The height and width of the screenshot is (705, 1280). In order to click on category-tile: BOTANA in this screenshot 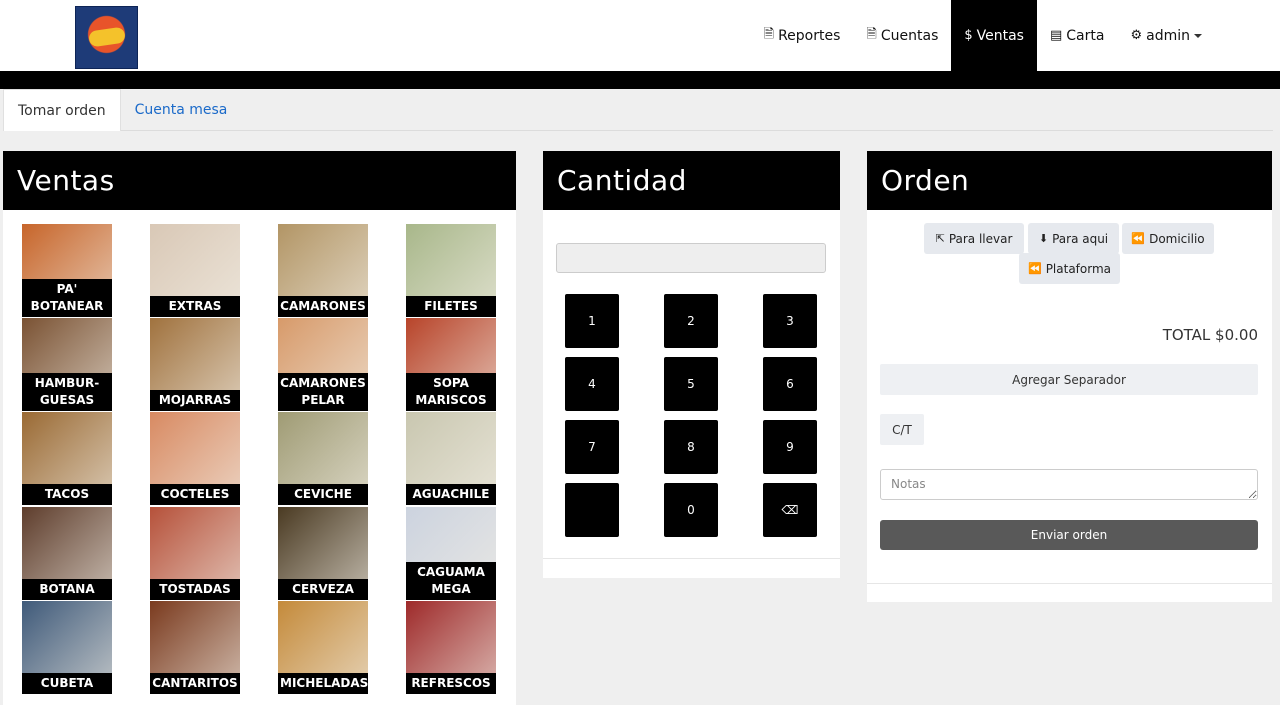, I will do `click(67, 553)`.